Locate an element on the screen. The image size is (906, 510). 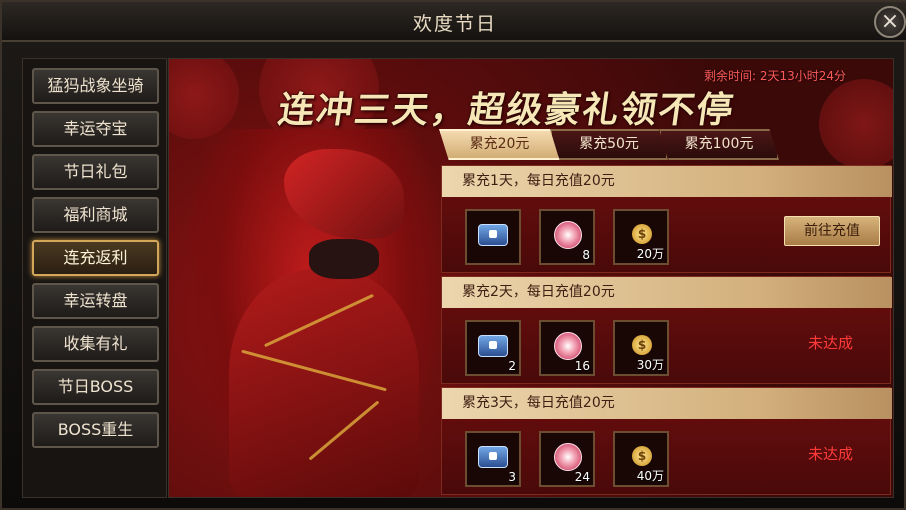
reward-row-title: 累充3天，每日充值20元 is located at coordinates (667, 403).